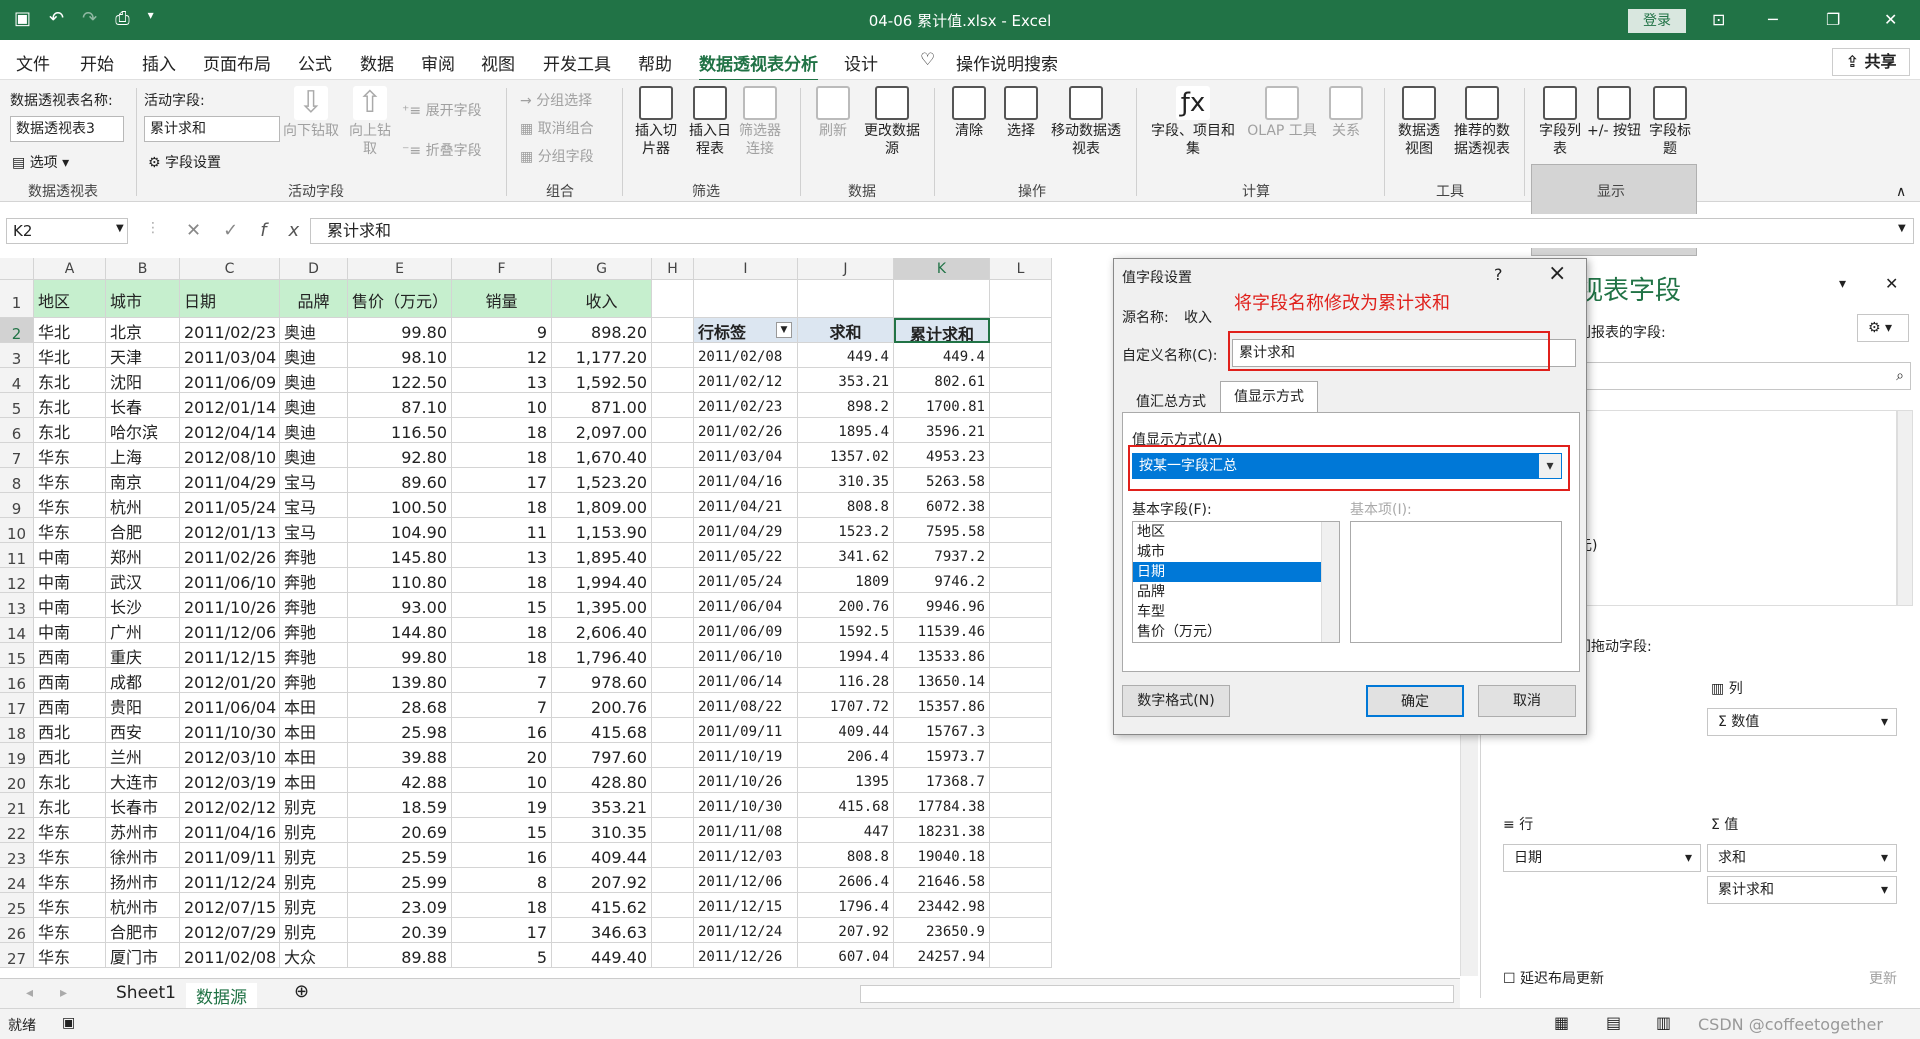  What do you see at coordinates (502, 480) in the screenshot?
I see `table-cell: 17` at bounding box center [502, 480].